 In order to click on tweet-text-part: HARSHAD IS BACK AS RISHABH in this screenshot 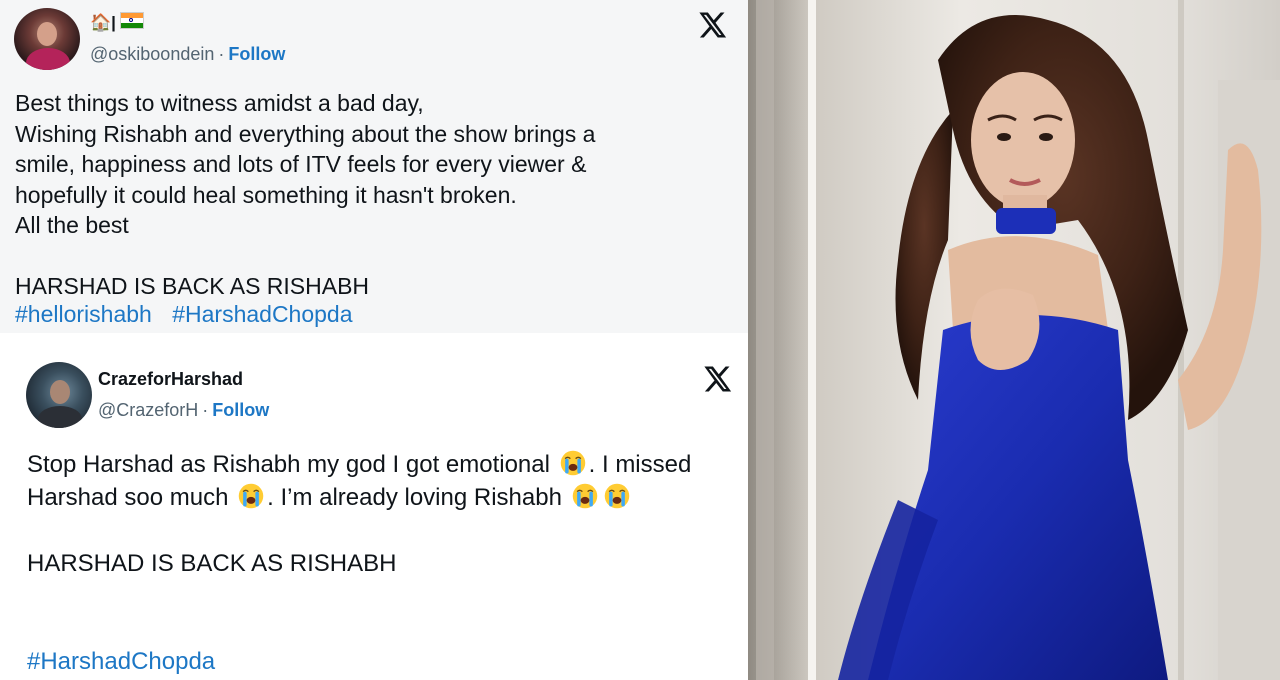, I will do `click(212, 563)`.